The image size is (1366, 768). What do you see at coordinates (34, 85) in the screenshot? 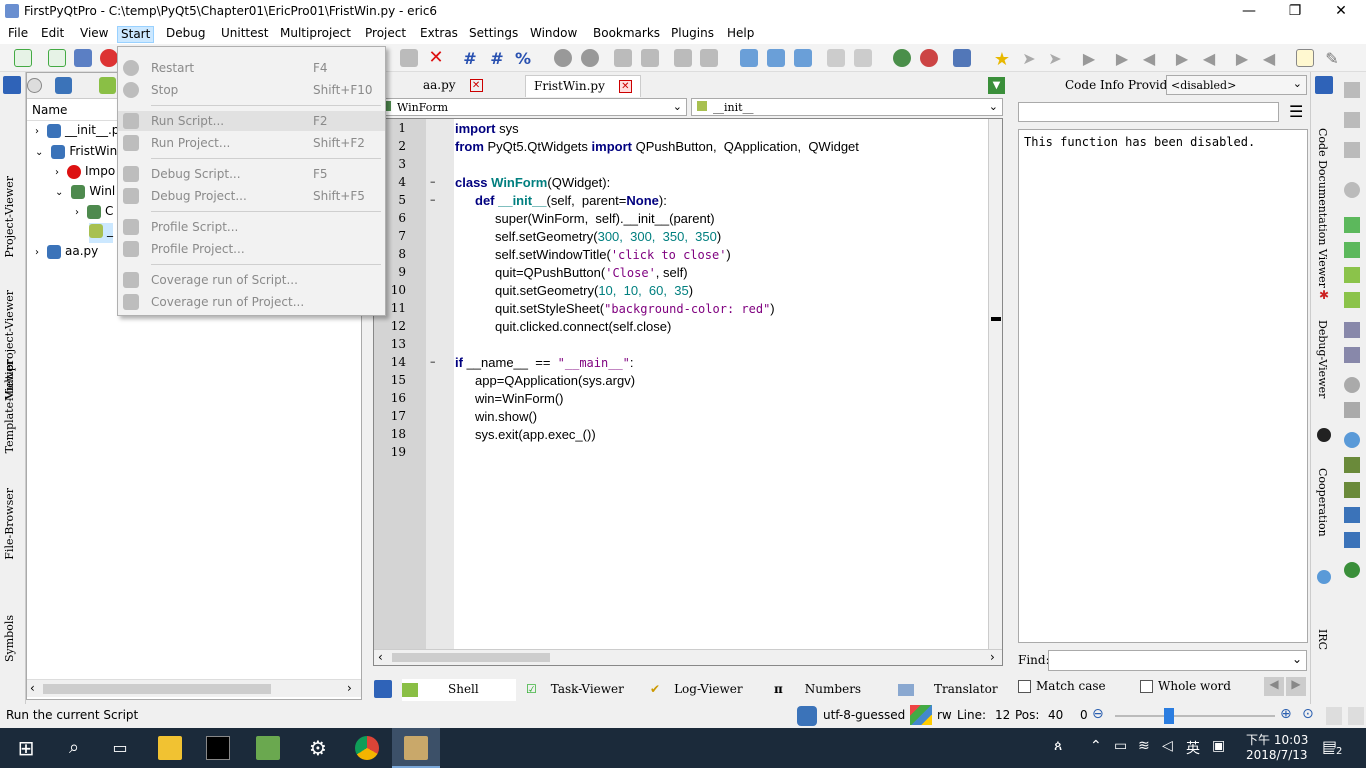
I see `radio-icon` at bounding box center [34, 85].